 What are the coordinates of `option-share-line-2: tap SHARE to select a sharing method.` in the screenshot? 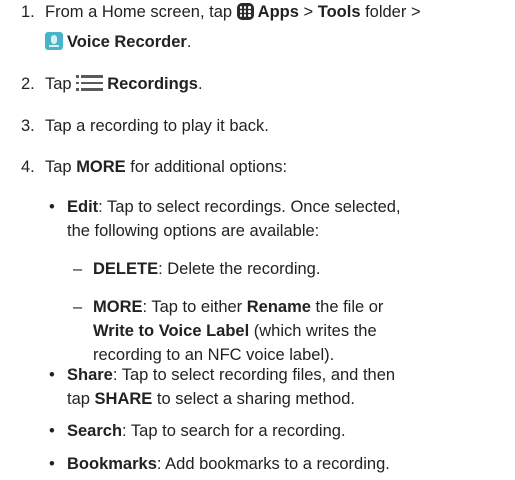 It's located at (211, 399).